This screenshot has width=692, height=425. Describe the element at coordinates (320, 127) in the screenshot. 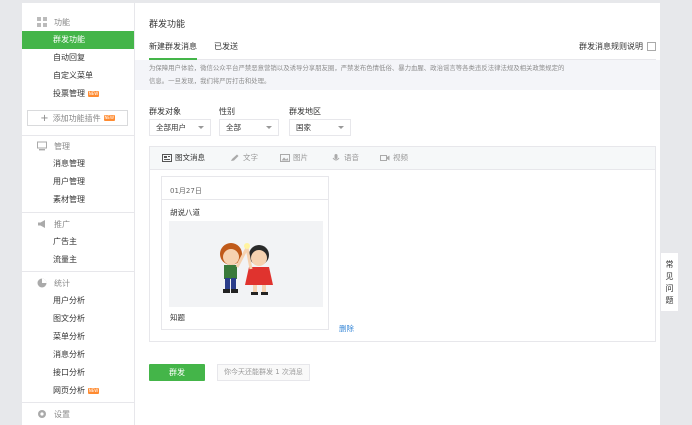

I see `region-select: 国家` at that location.